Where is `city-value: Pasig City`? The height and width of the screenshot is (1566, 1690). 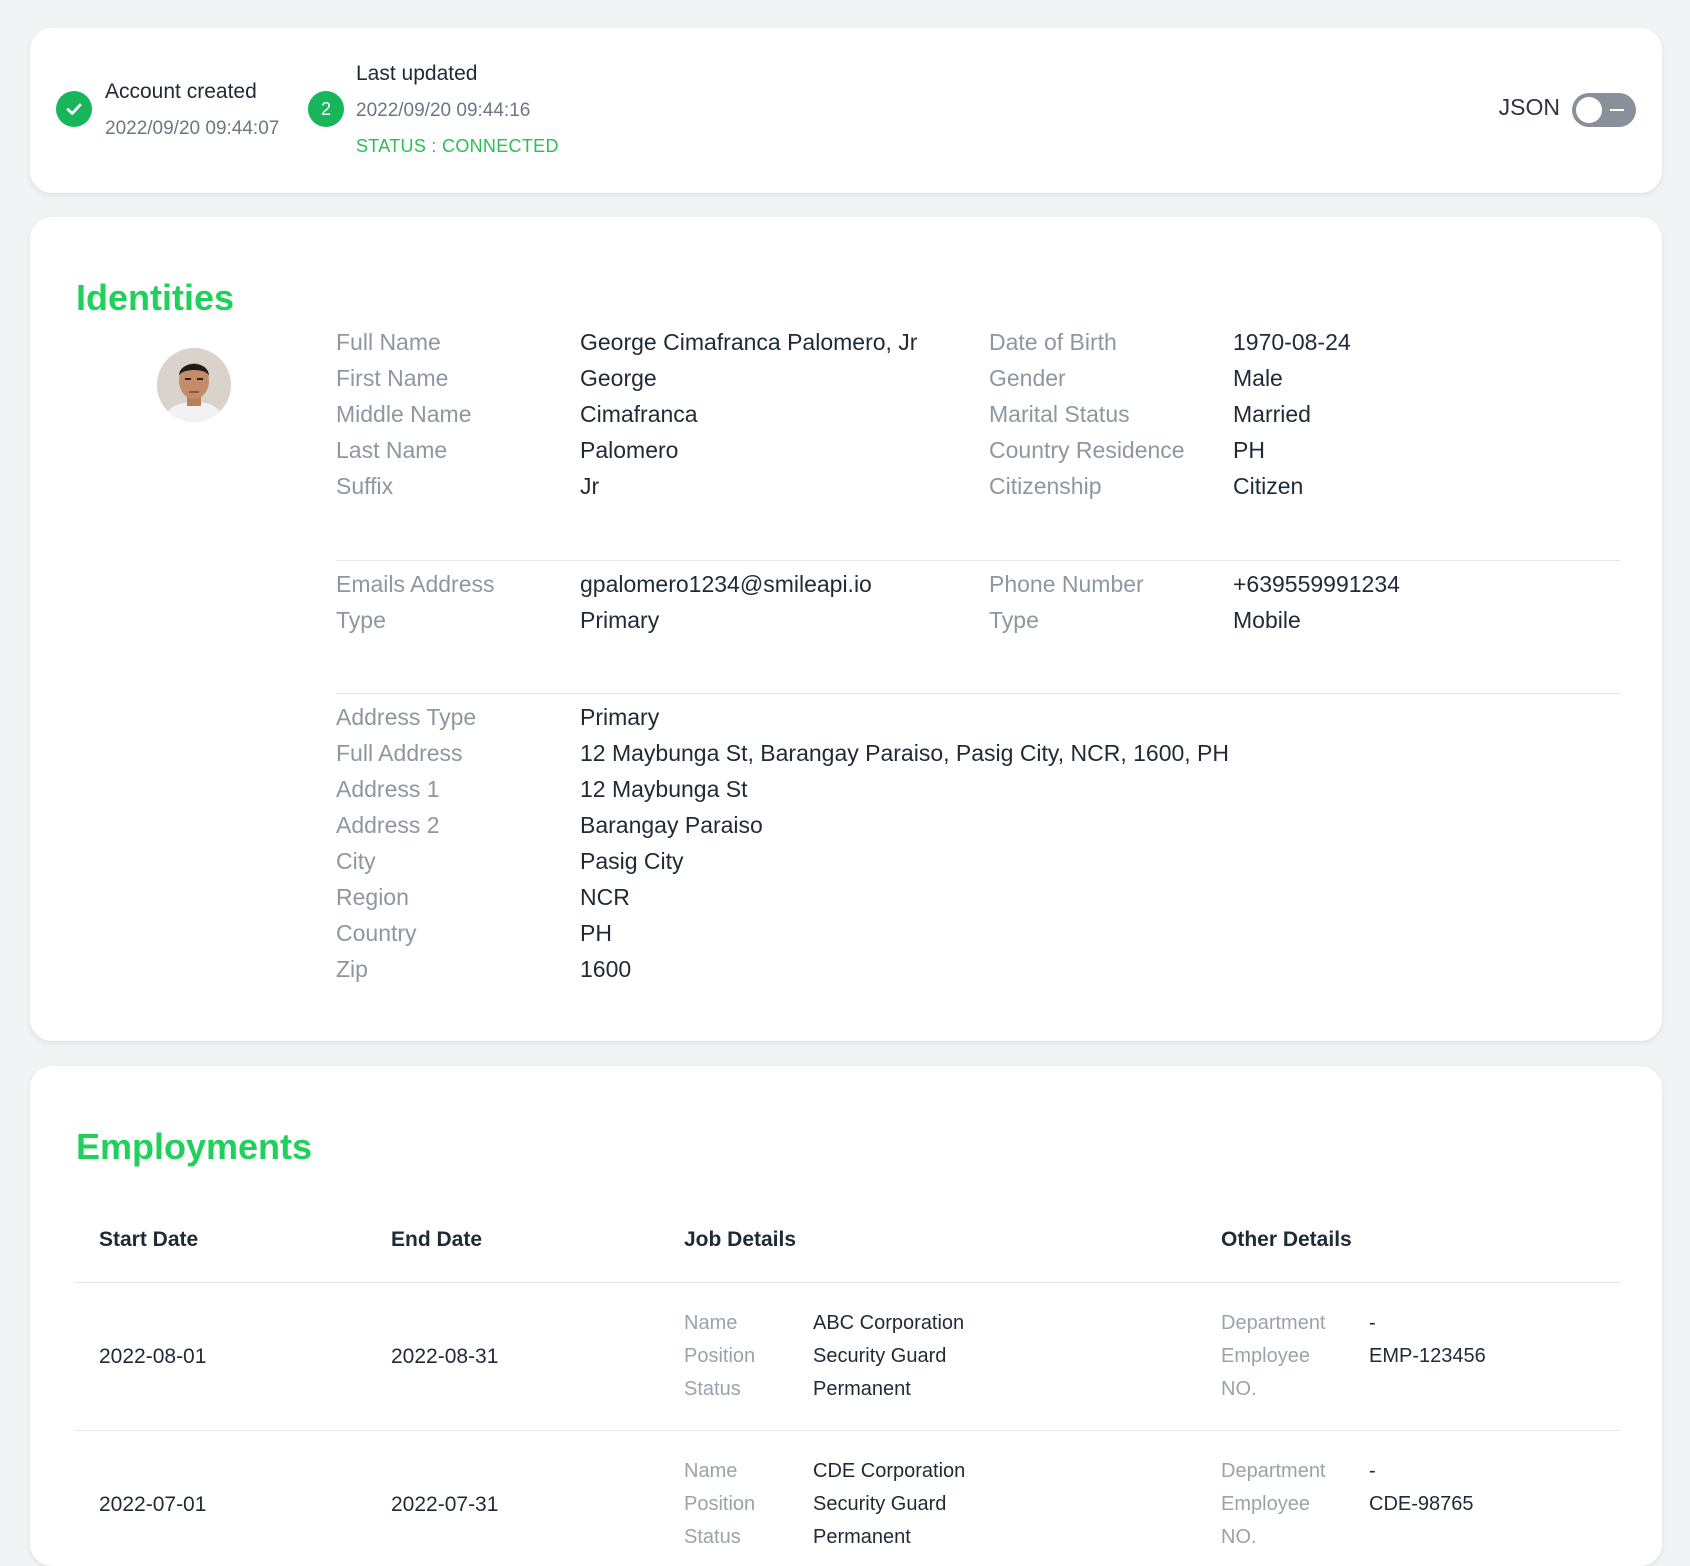 city-value: Pasig City is located at coordinates (632, 861).